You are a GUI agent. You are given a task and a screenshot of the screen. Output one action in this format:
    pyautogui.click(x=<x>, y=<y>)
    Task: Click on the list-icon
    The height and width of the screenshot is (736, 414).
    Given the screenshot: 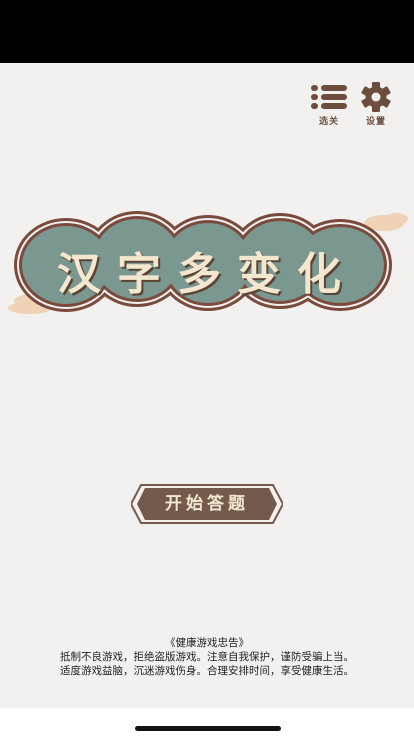 What is the action you would take?
    pyautogui.click(x=329, y=97)
    